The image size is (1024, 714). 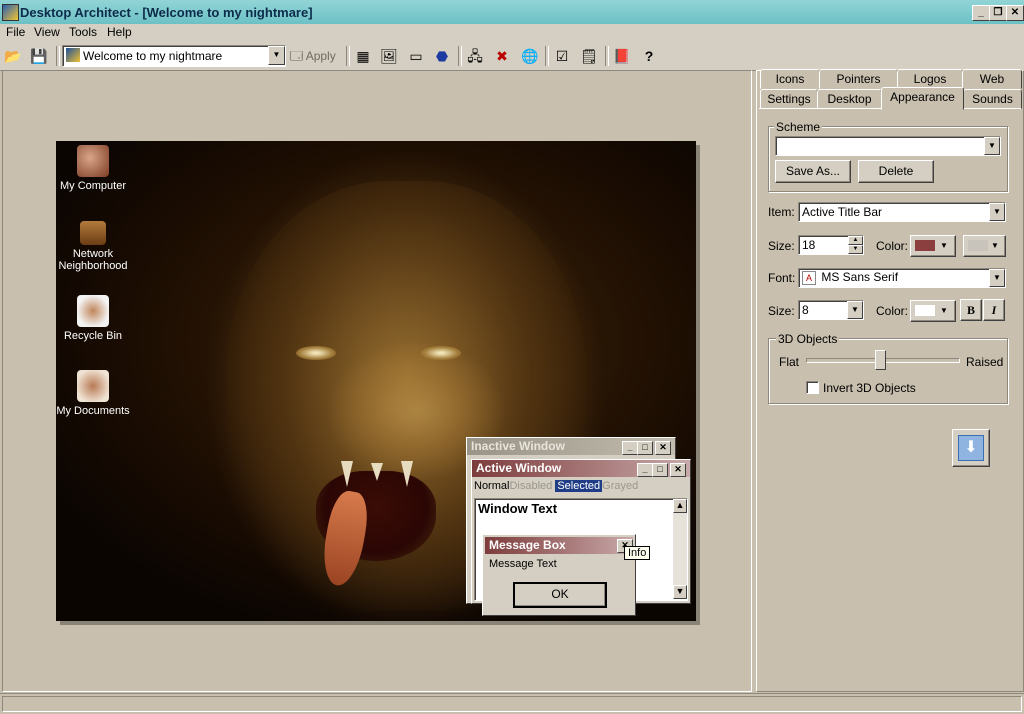 I want to click on menu-help: Help, so click(x=119, y=32).